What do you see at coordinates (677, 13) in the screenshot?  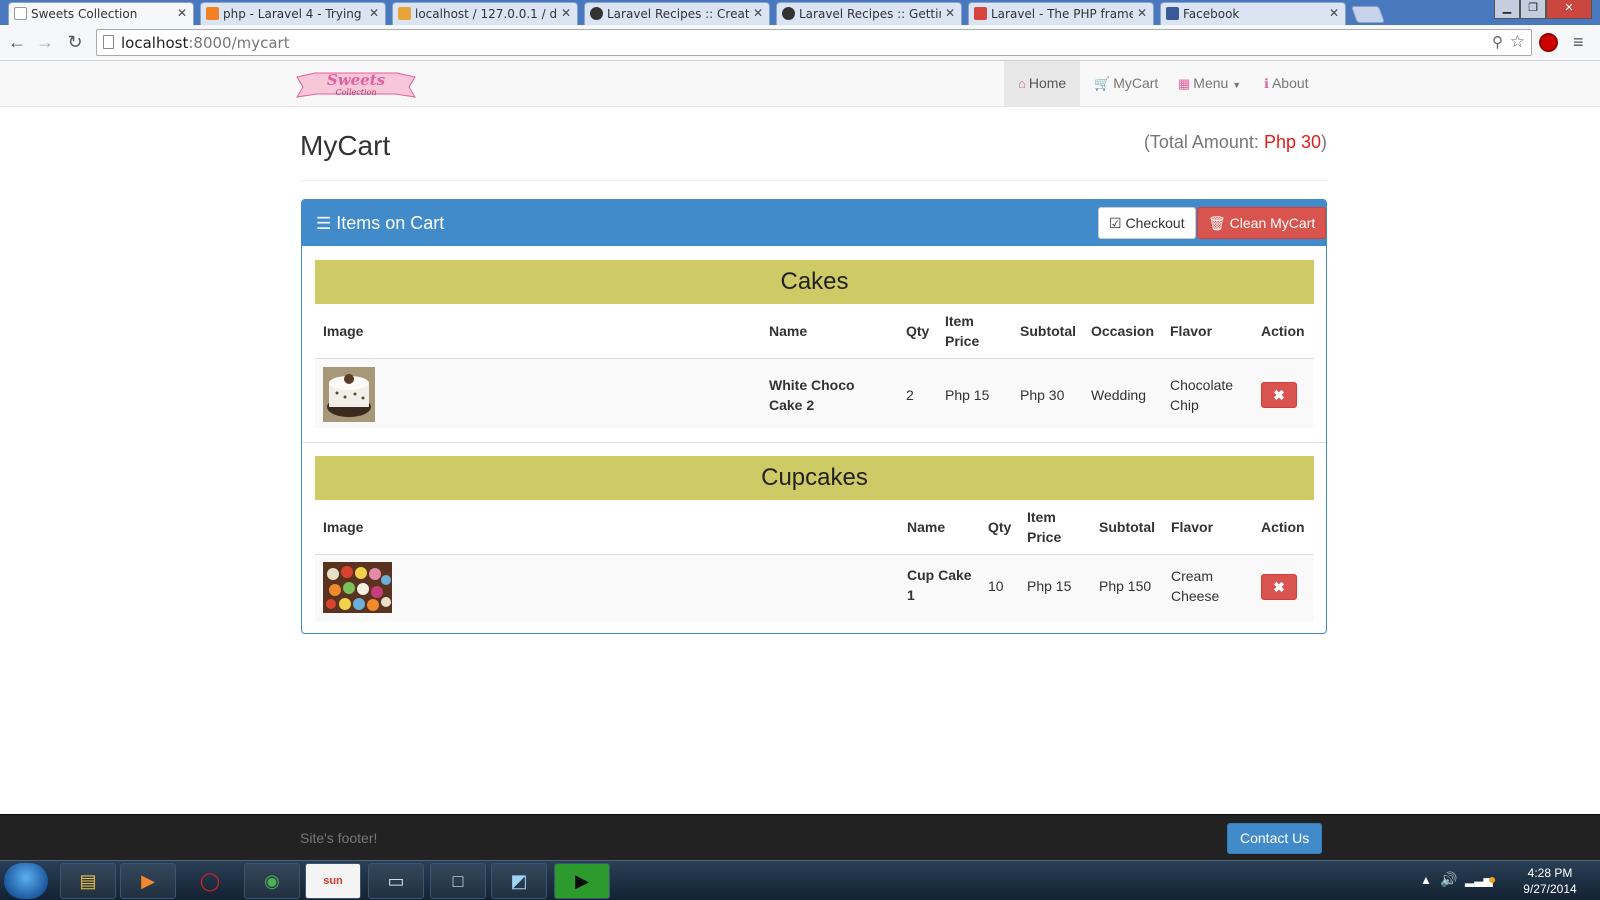 I see `tab-laravel-recipes-creating: Laravel Recipes :: Creating ✕` at bounding box center [677, 13].